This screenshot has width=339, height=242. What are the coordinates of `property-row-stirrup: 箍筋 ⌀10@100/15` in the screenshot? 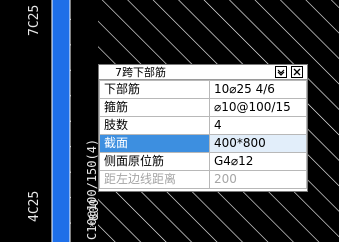 It's located at (203, 107).